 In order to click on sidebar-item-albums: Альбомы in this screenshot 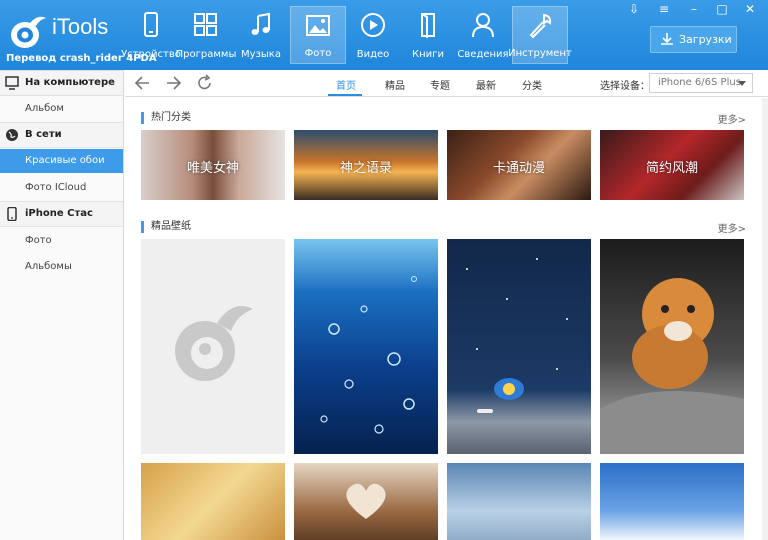, I will do `click(61, 267)`.